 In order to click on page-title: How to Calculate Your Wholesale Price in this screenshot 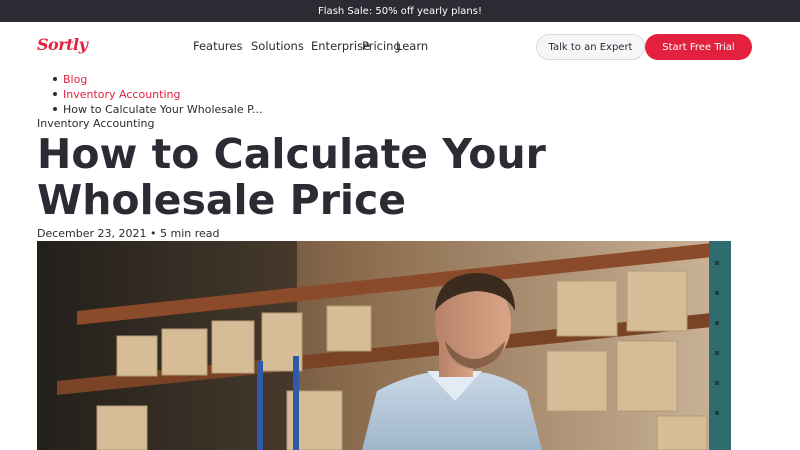, I will do `click(291, 177)`.